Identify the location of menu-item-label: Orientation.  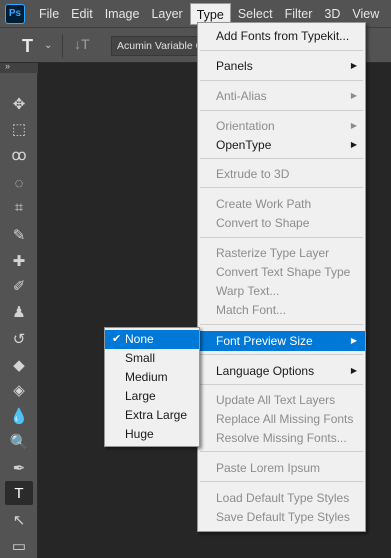
(245, 126).